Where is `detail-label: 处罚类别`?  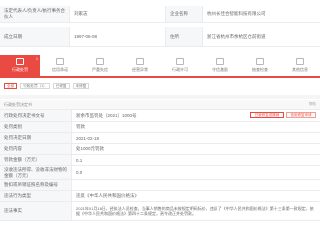
detail-label: 处罚类别 is located at coordinates (36, 127).